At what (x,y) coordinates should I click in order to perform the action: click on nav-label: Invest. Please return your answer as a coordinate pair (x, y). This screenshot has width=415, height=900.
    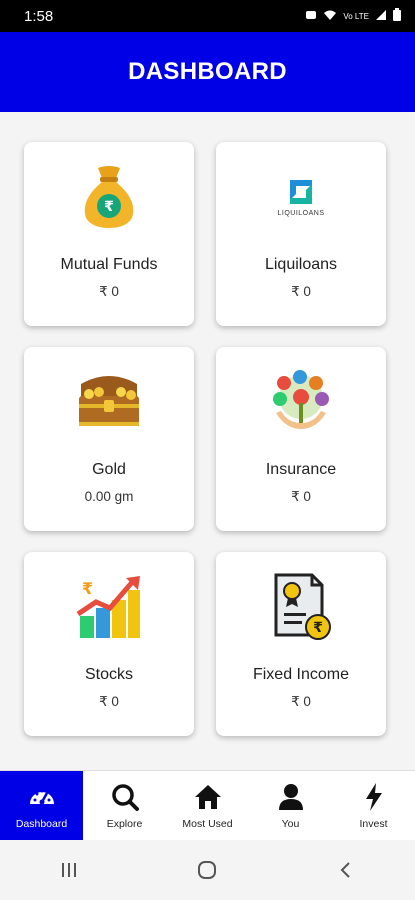
    Looking at the image, I should click on (373, 823).